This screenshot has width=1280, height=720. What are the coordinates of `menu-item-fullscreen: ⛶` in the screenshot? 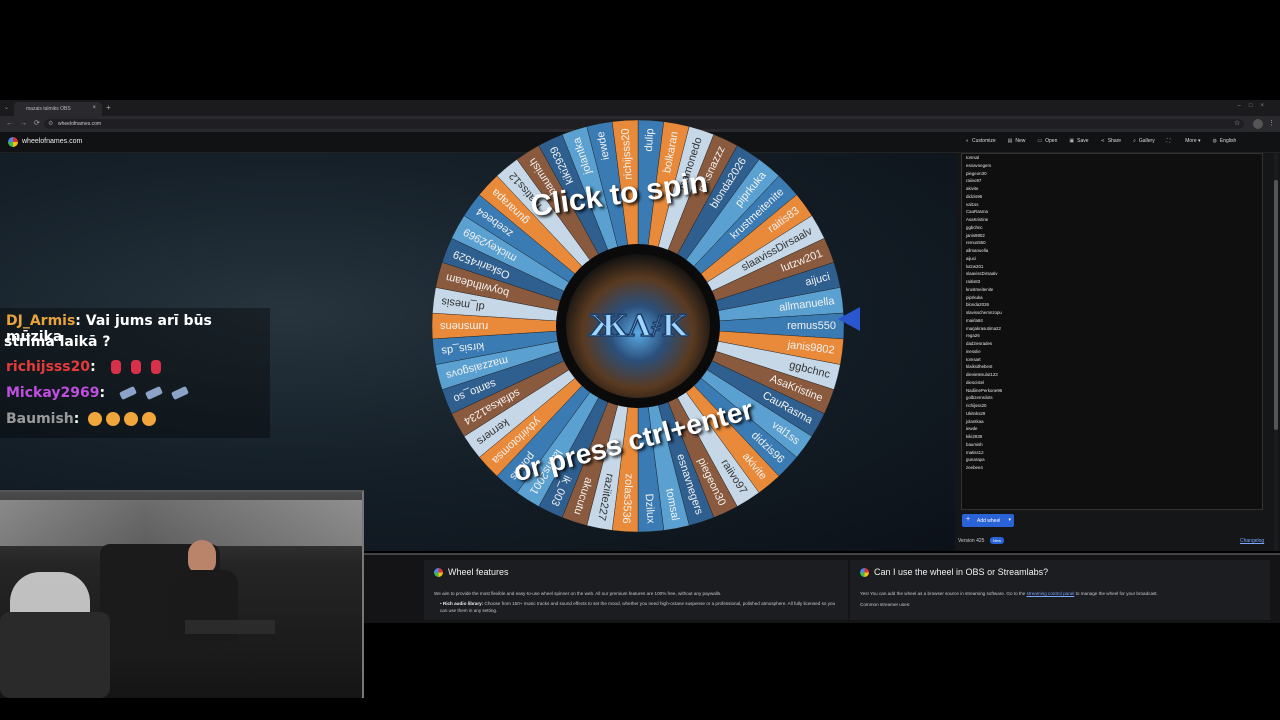 It's located at (1170, 141).